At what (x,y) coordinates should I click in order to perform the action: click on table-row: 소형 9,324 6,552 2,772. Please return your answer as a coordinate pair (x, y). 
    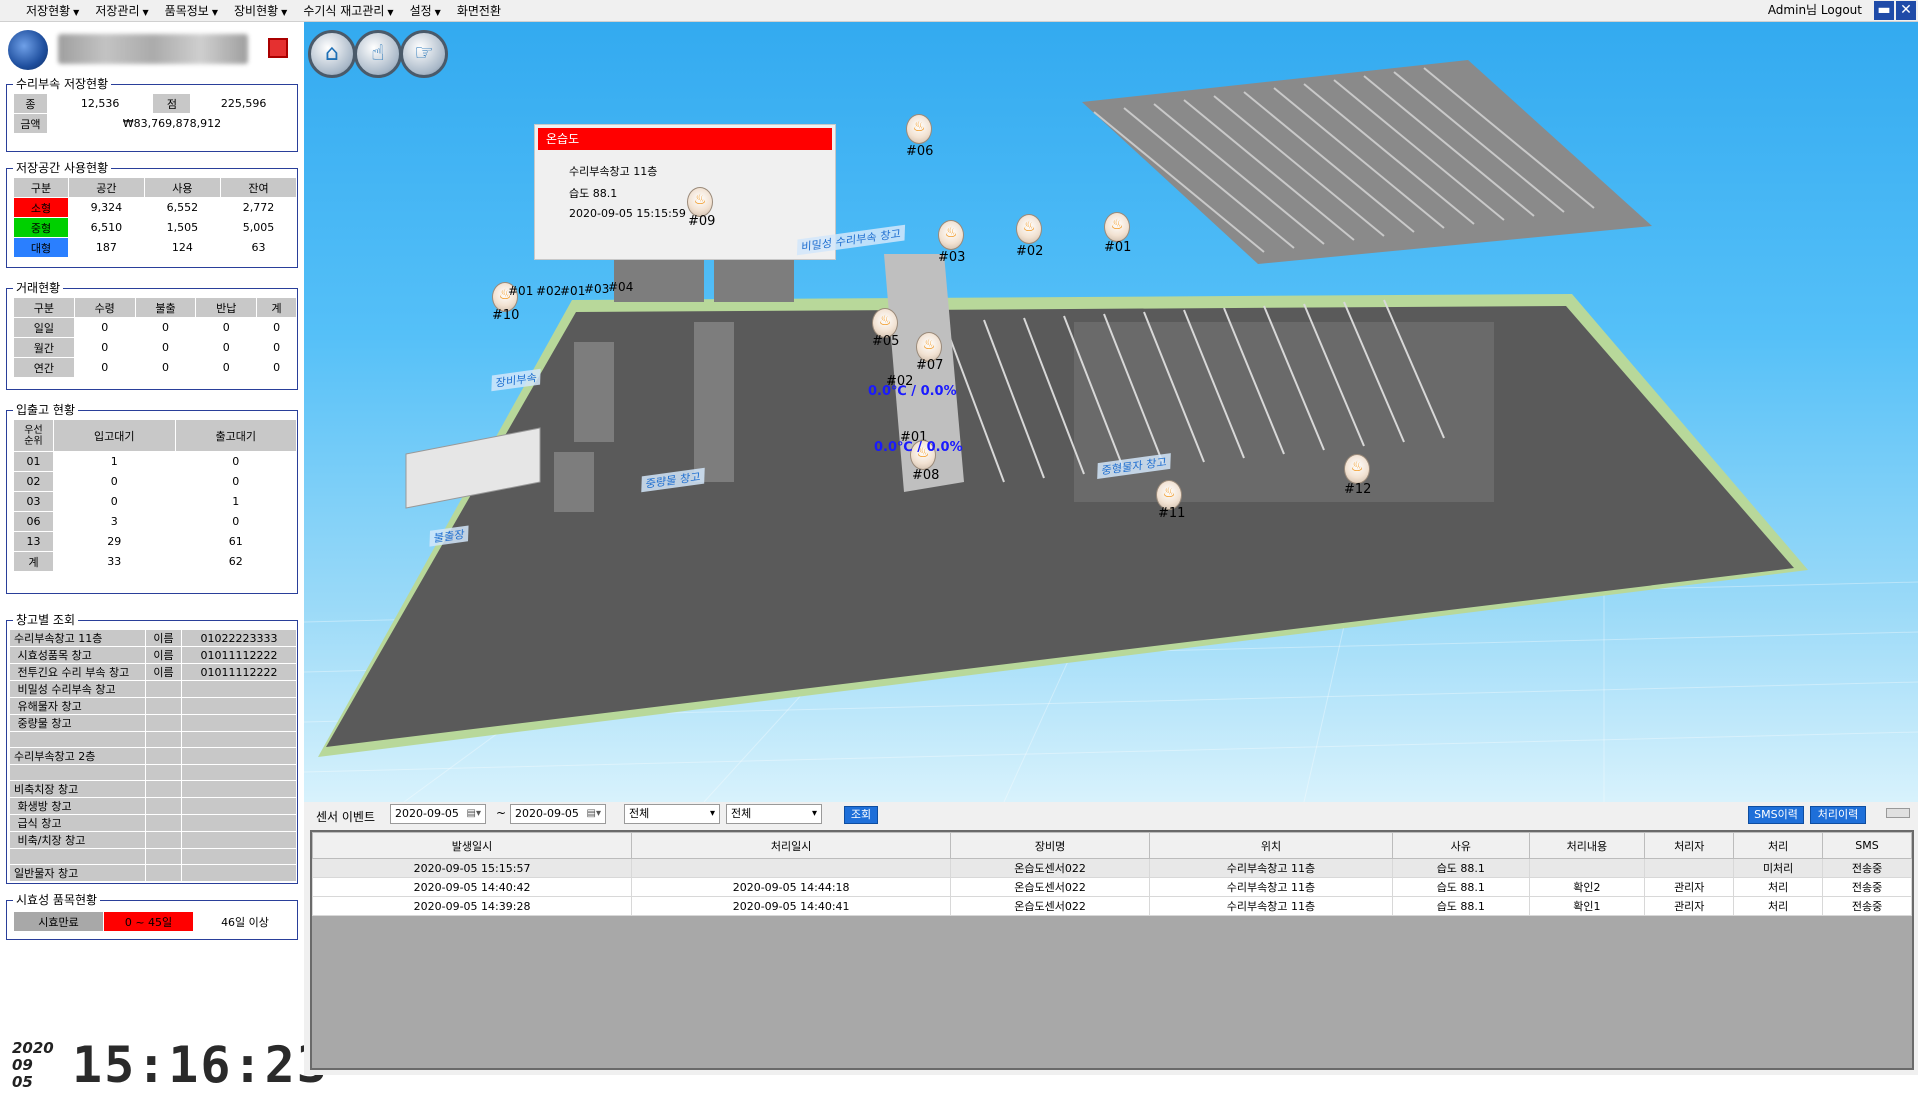
    Looking at the image, I should click on (155, 207).